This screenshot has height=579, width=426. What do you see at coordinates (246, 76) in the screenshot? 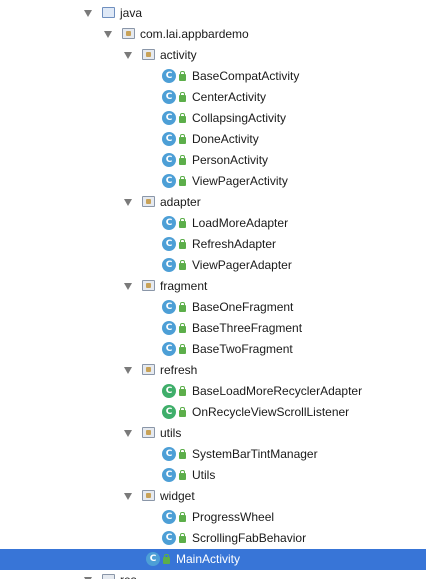
I see `tree-item-label: BaseCompatActivity` at bounding box center [246, 76].